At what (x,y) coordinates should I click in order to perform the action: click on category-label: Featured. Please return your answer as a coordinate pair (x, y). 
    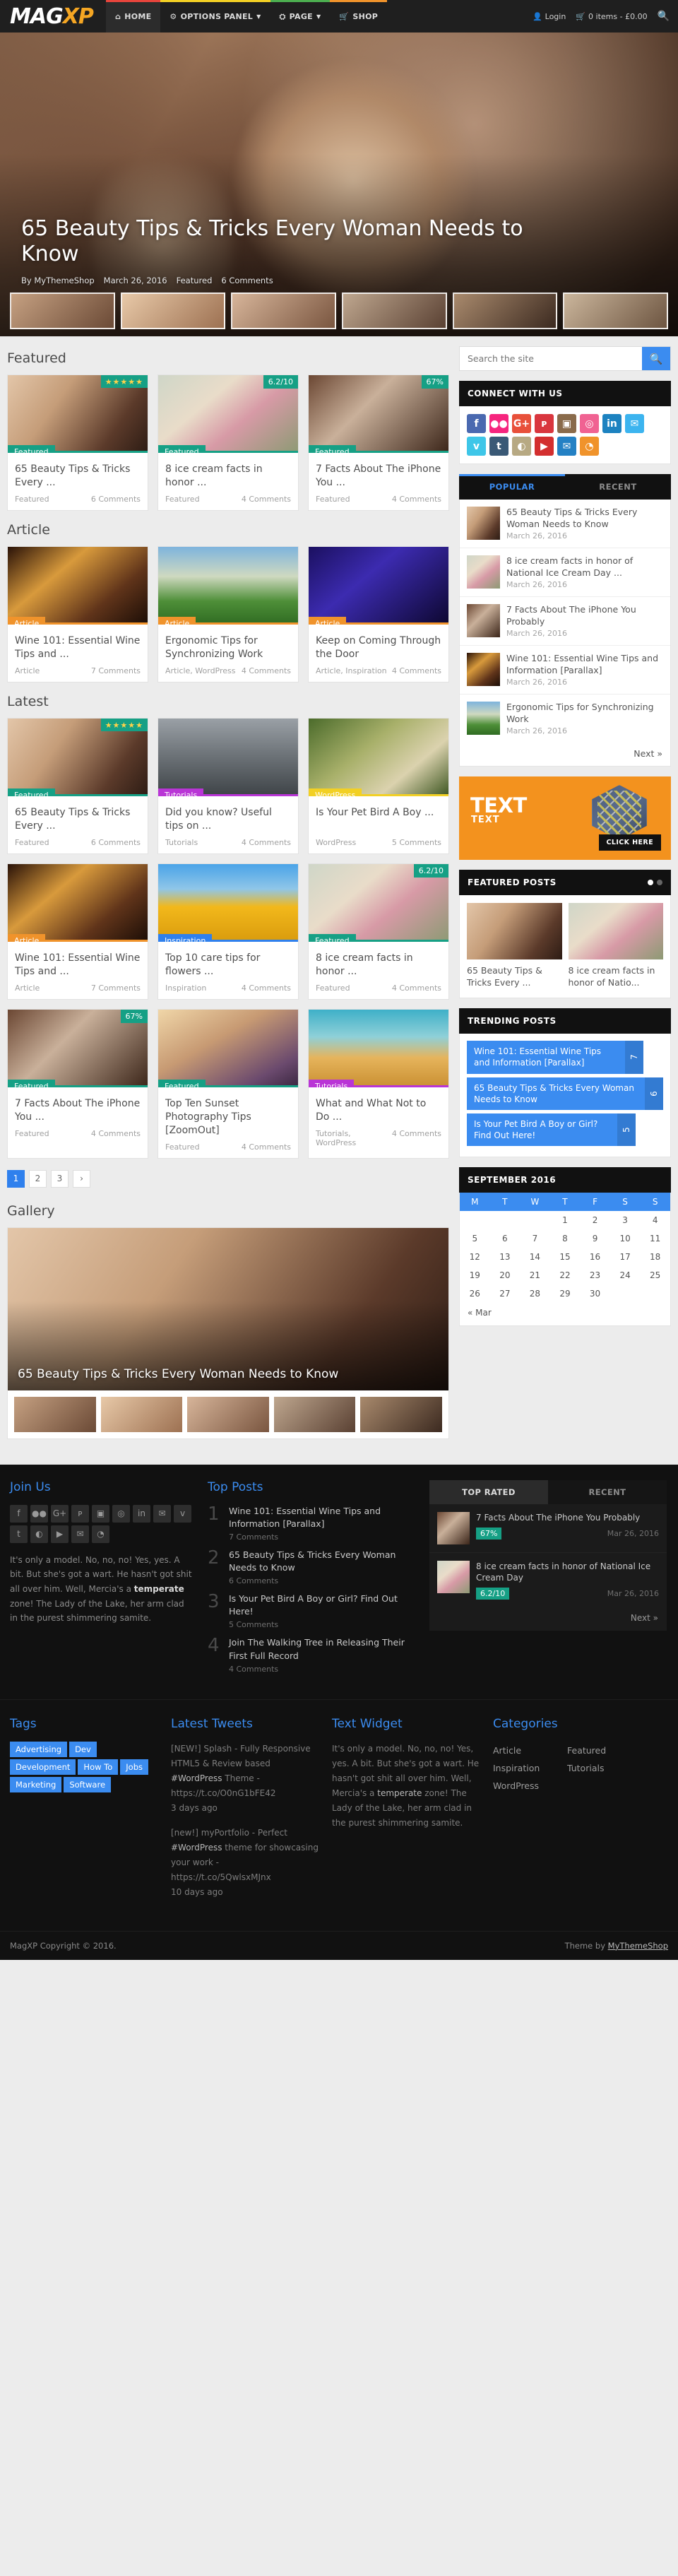
    Looking at the image, I should click on (32, 1083).